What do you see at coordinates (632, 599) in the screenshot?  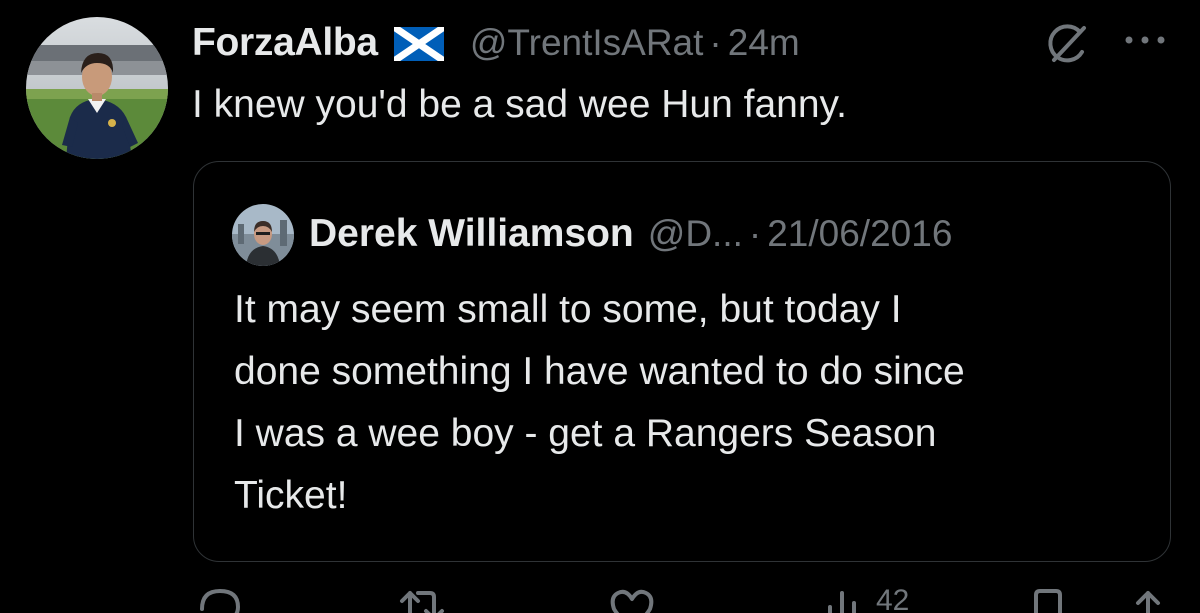 I see `like-icon` at bounding box center [632, 599].